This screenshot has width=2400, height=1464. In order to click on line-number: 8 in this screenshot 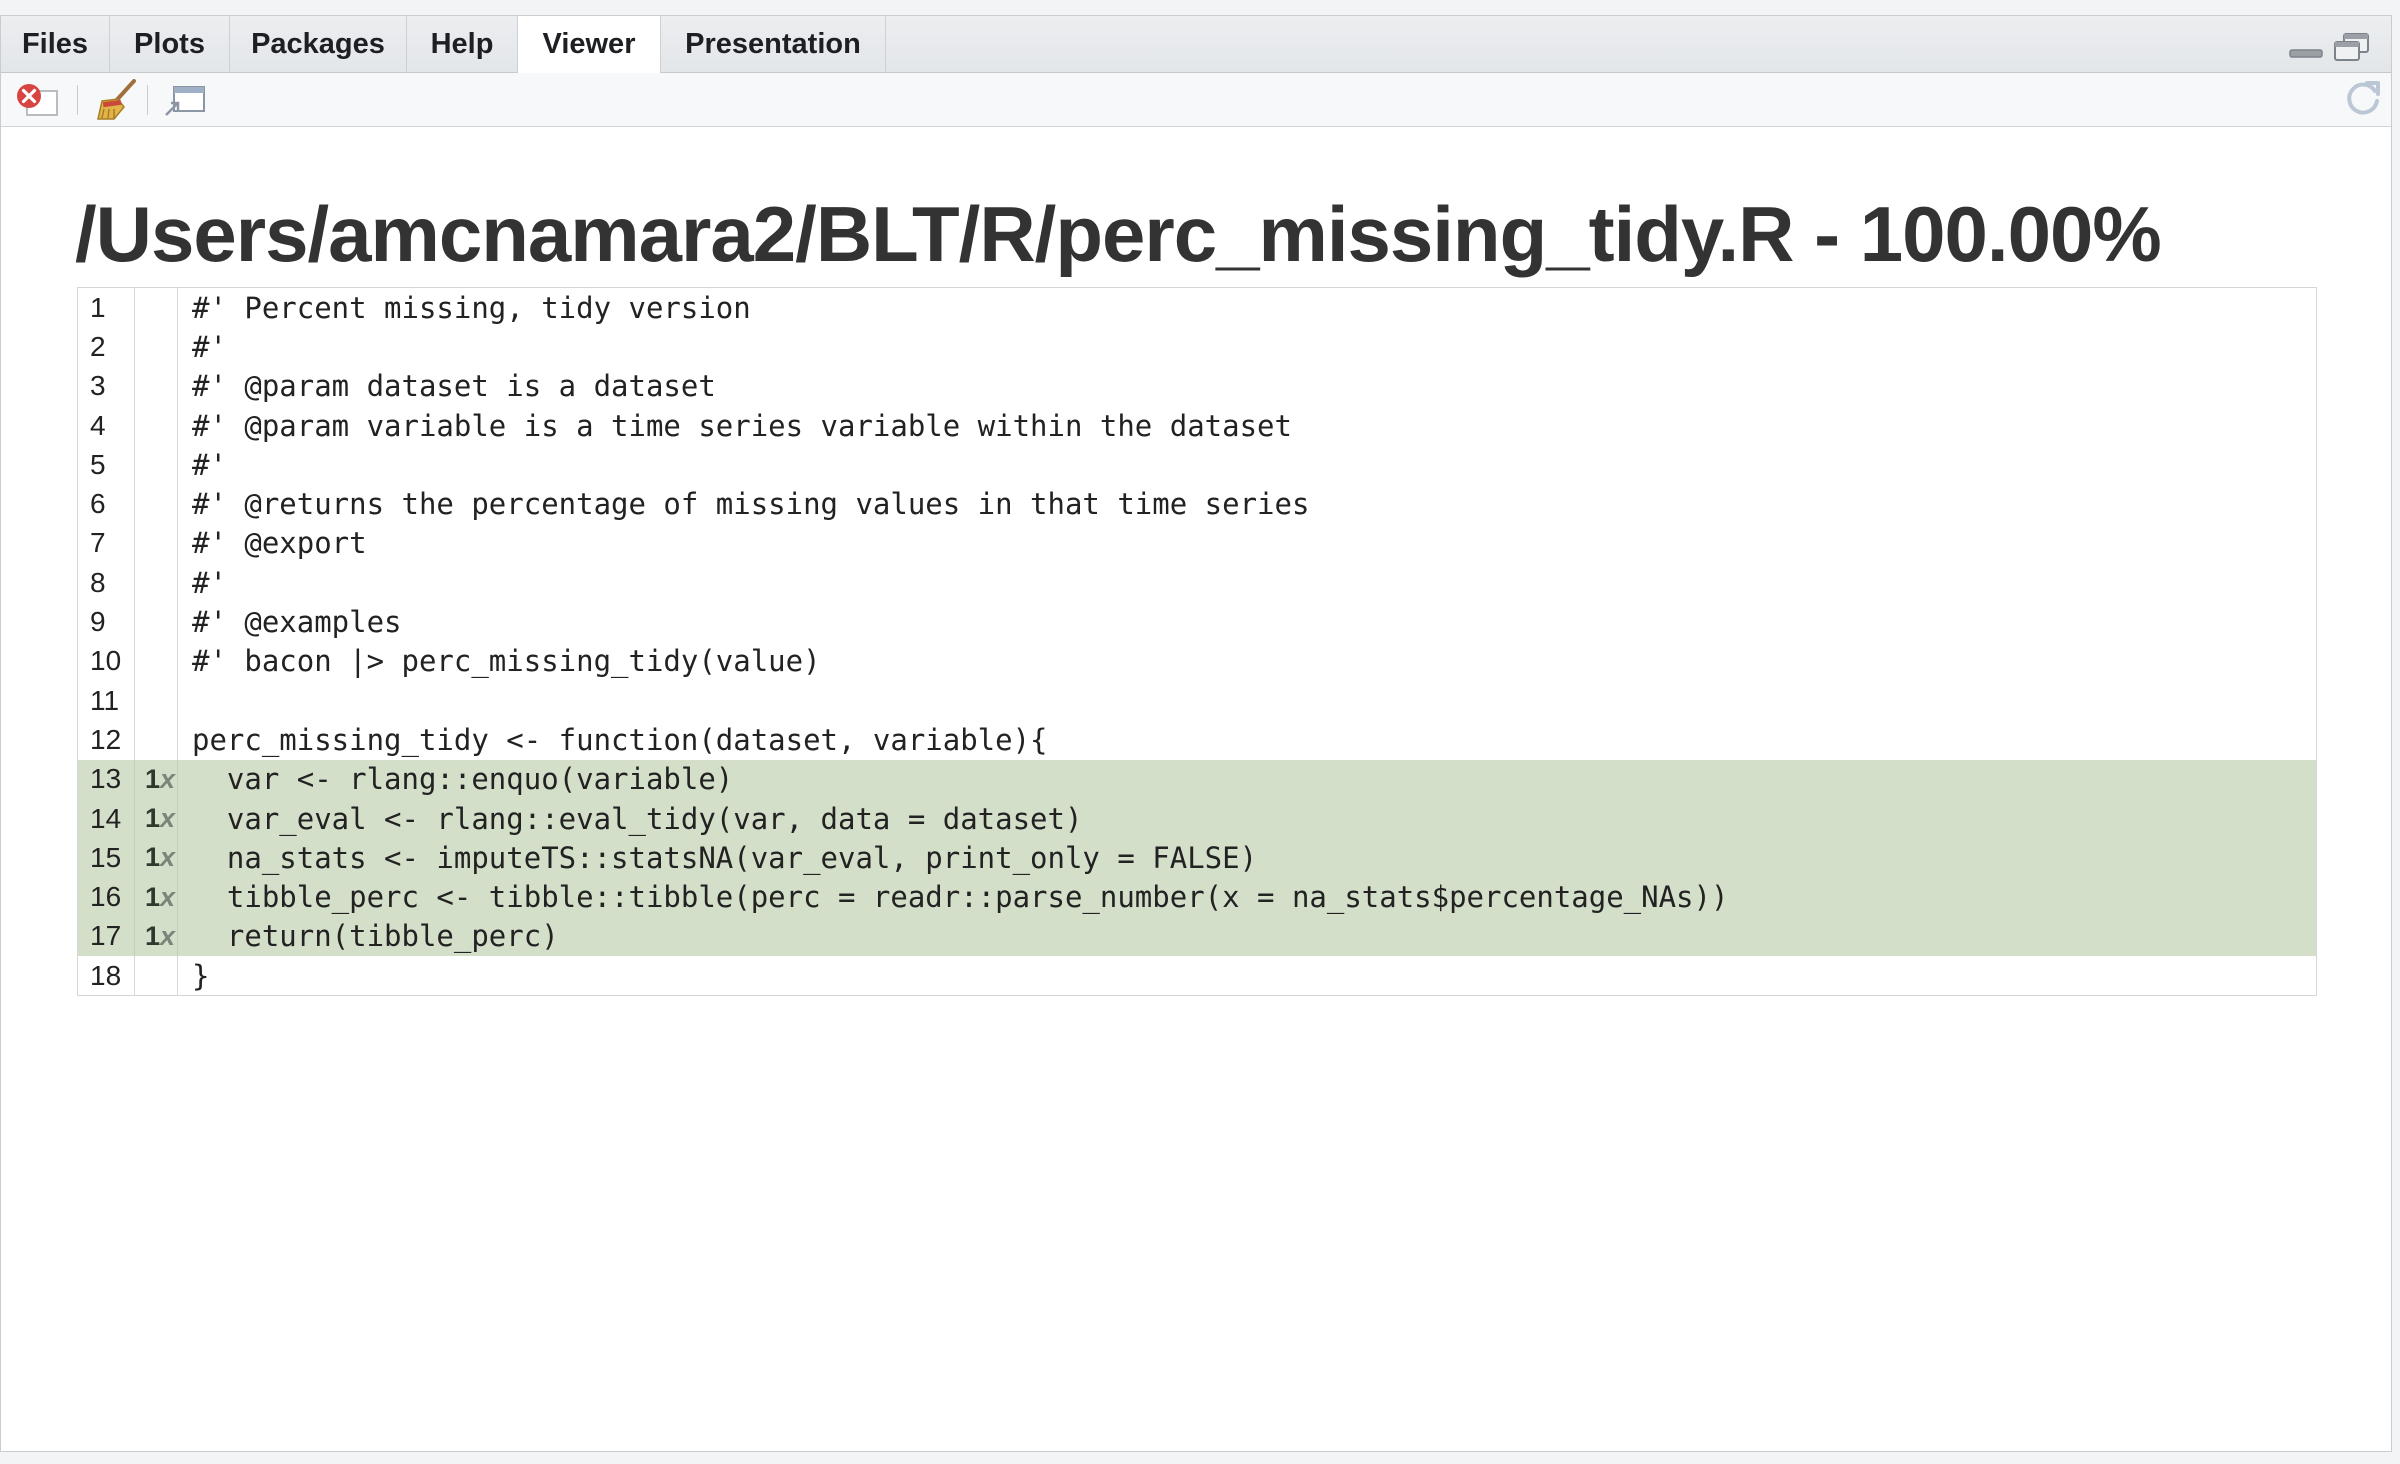, I will do `click(106, 583)`.